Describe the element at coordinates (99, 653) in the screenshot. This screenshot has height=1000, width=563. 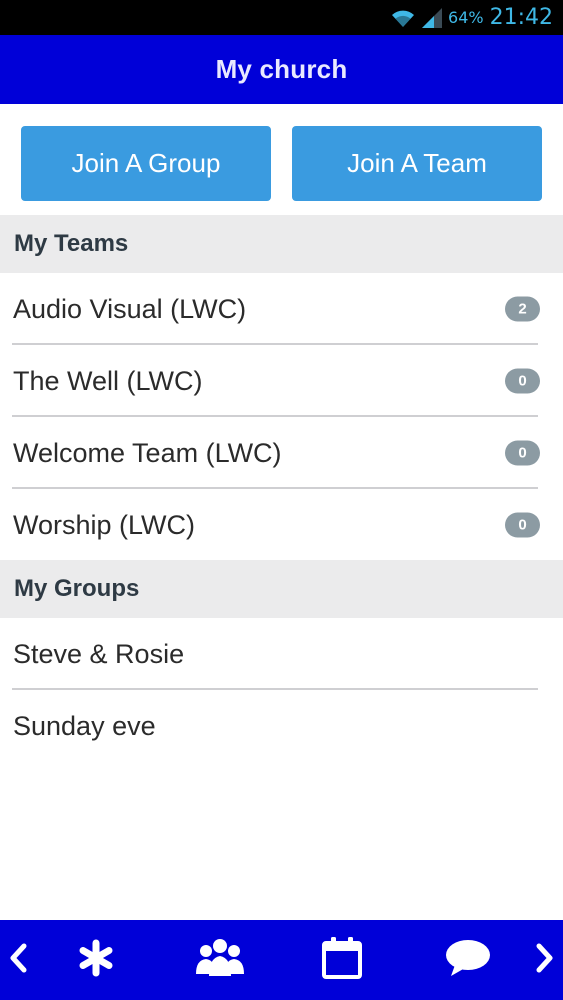
I see `group-name: Steve & Rosie` at that location.